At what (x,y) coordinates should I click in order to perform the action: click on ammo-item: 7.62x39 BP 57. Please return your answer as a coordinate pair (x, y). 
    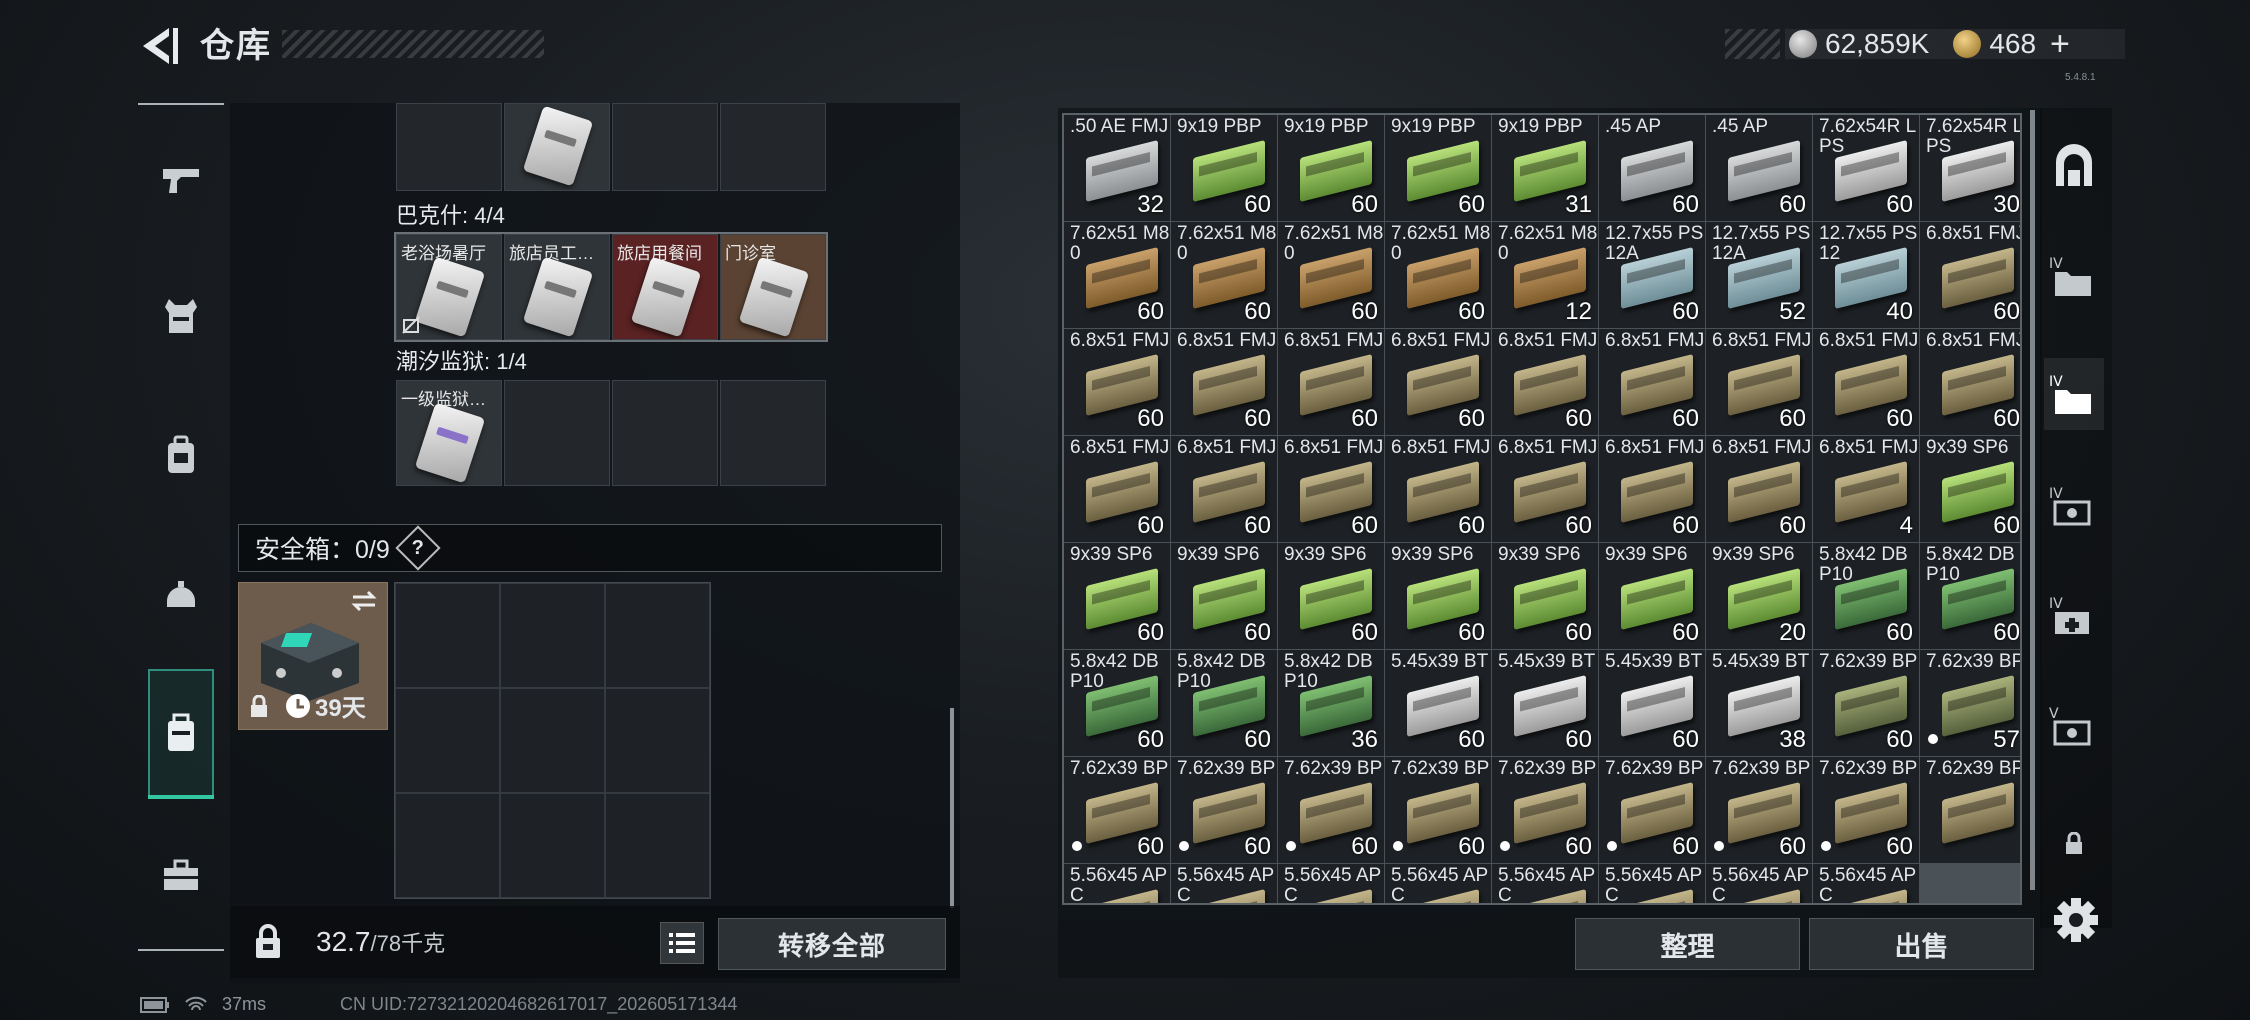
    Looking at the image, I should click on (1970, 703).